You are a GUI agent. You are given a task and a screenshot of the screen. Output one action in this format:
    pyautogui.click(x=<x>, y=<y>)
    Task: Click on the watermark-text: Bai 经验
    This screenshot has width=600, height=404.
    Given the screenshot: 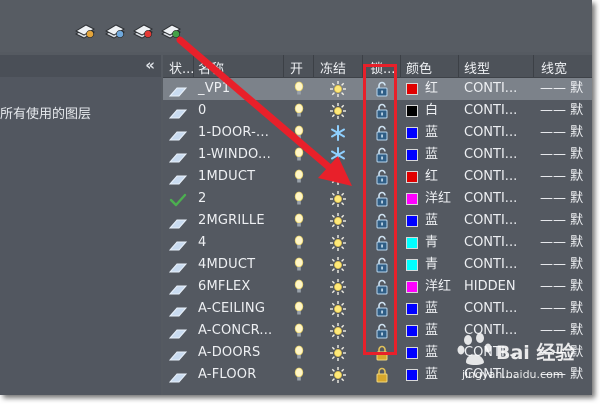 What is the action you would take?
    pyautogui.click(x=535, y=353)
    